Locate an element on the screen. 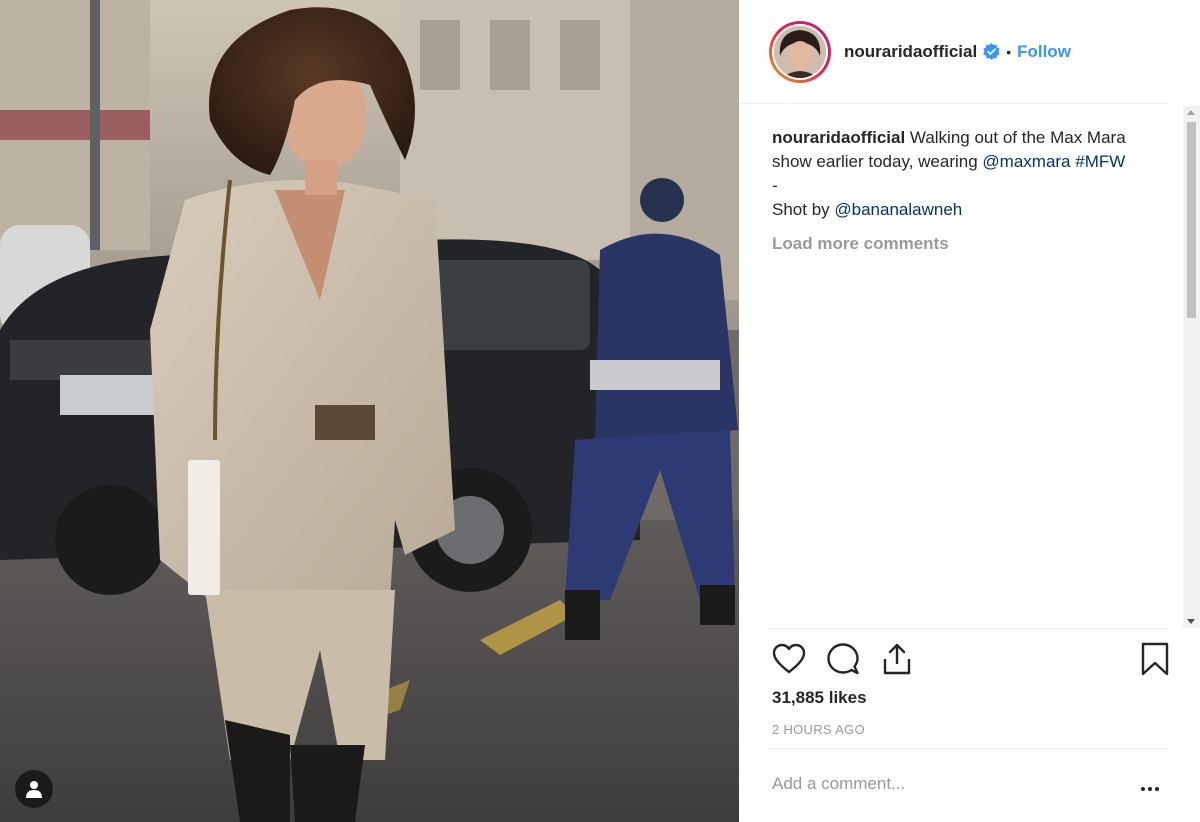 The height and width of the screenshot is (822, 1200). tagged-users-button is located at coordinates (34, 789).